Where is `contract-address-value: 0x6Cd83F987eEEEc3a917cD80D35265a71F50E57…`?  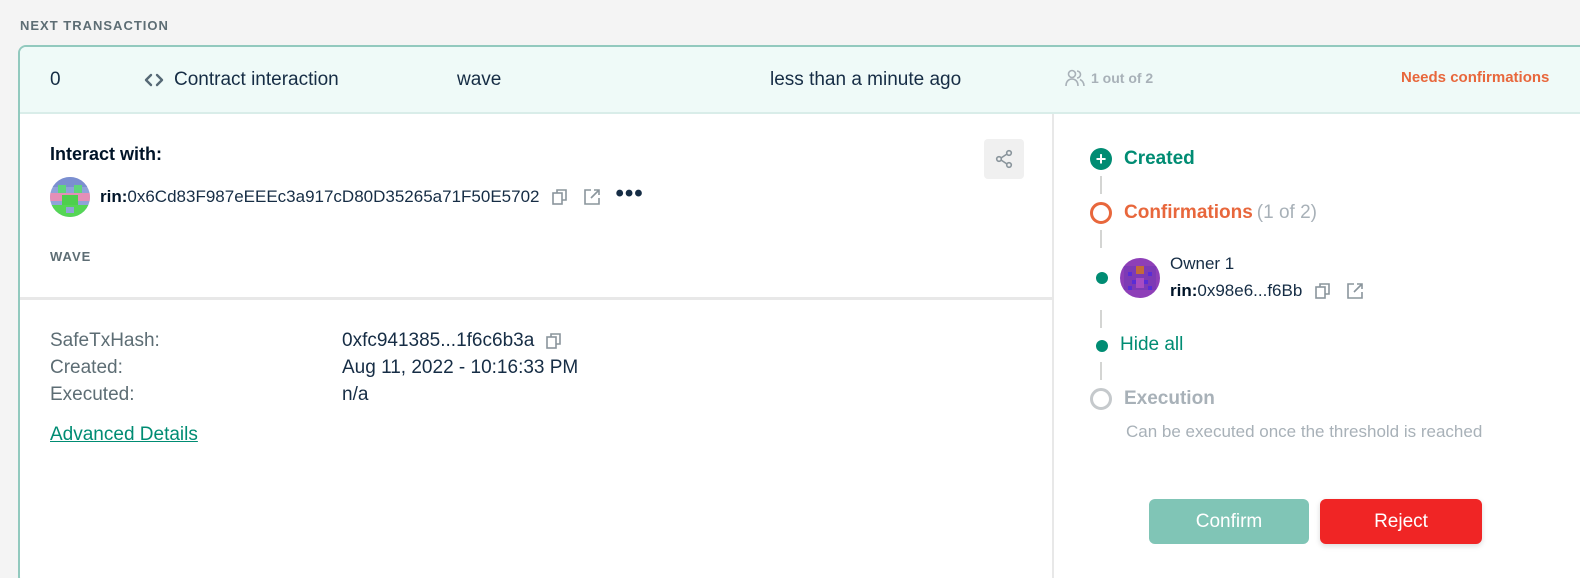 contract-address-value: 0x6Cd83F987eEEEc3a917cD80D35265a71F50E57… is located at coordinates (333, 196).